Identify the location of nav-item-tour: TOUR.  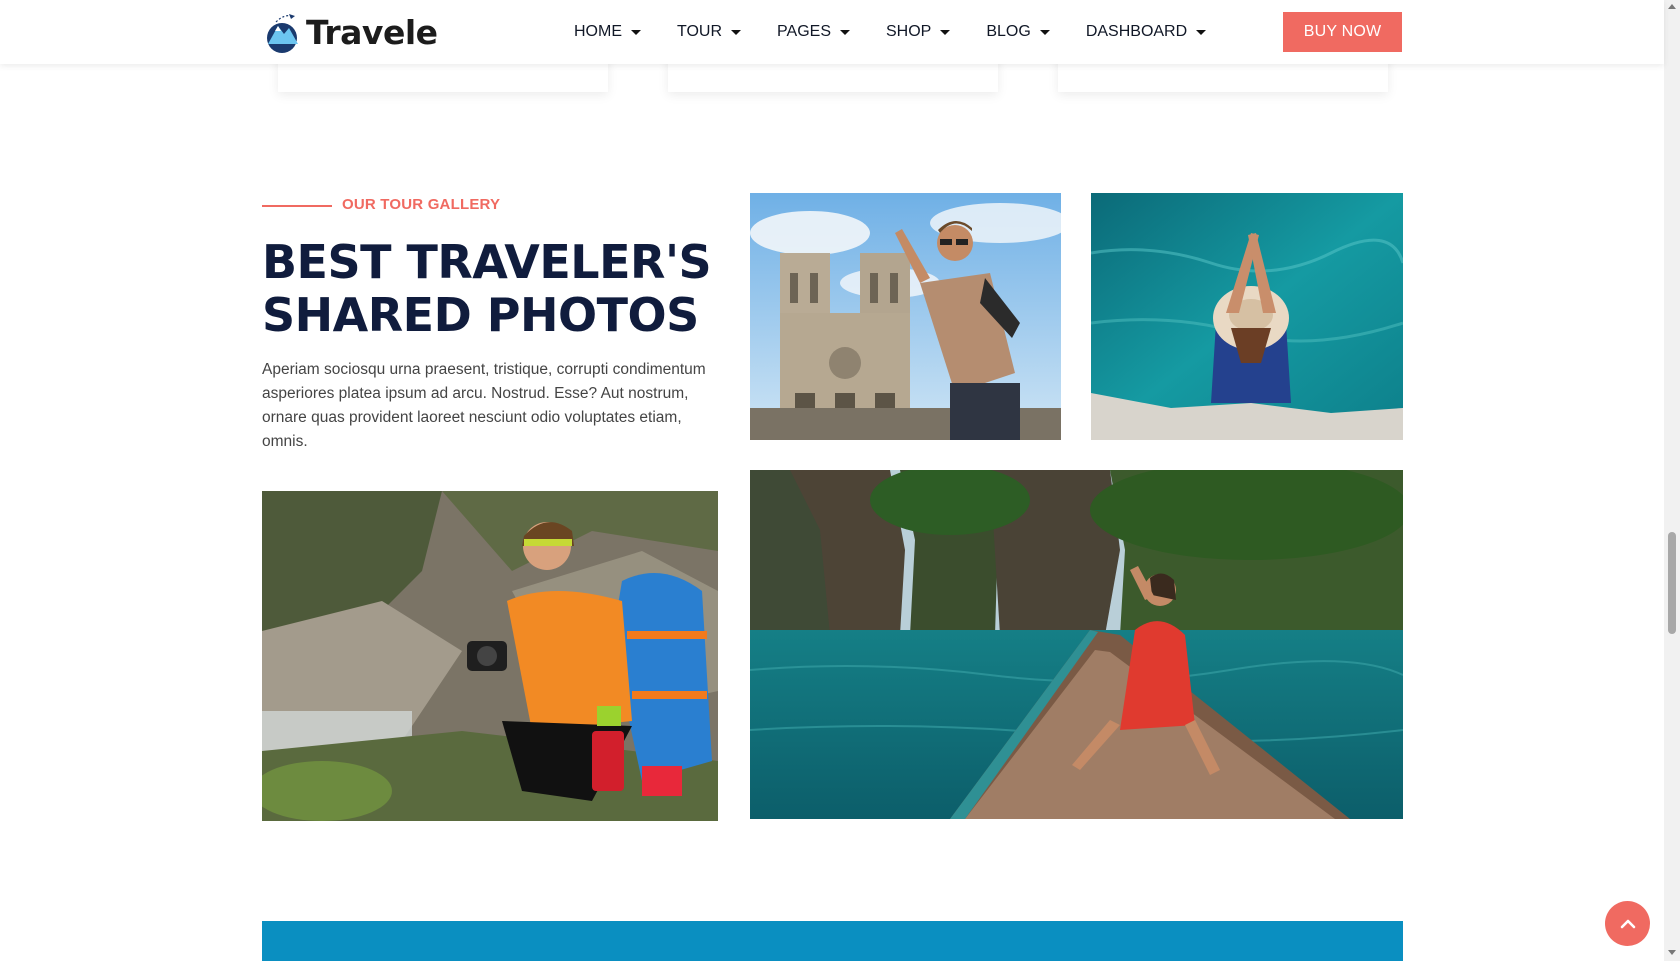
(709, 32).